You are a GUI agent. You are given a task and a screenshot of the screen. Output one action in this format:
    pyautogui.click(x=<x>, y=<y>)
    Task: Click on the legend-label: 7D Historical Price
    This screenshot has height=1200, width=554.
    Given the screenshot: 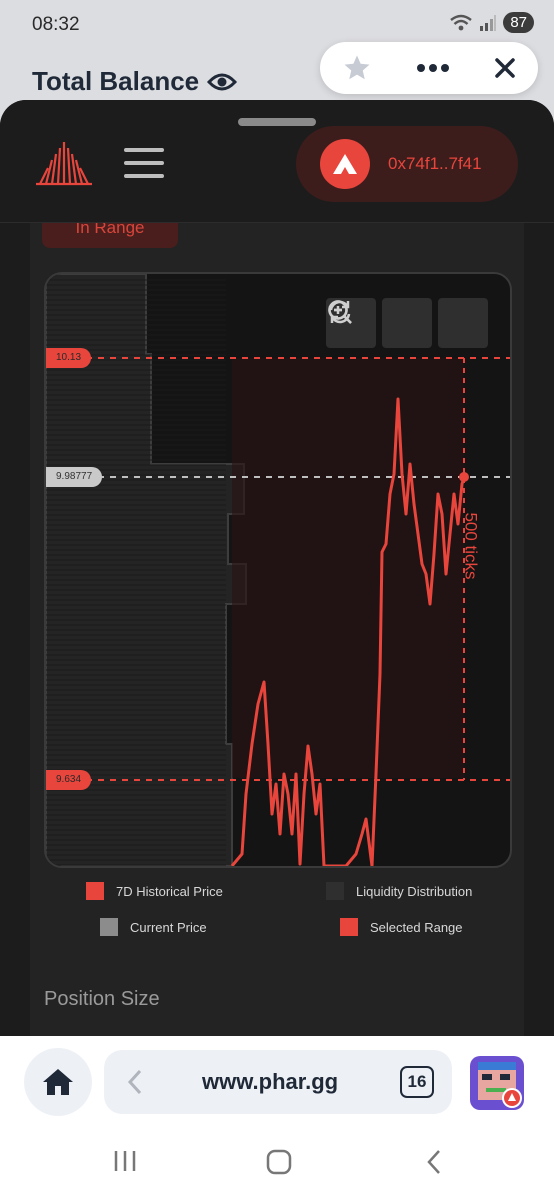 What is the action you would take?
    pyautogui.click(x=169, y=891)
    